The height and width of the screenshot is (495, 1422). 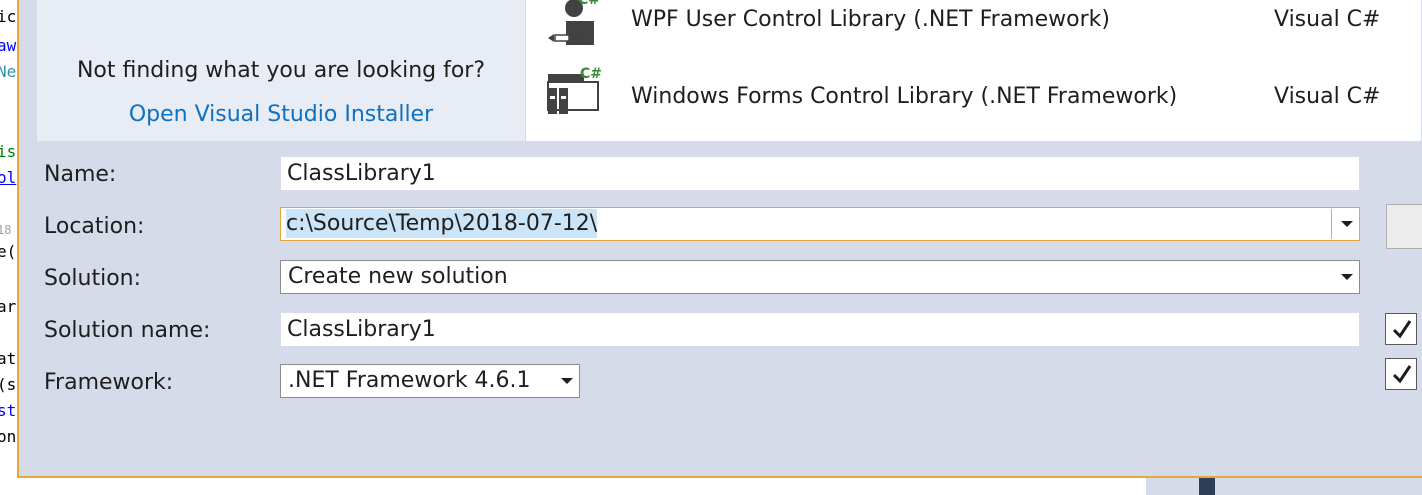 I want to click on code-fragment: (s, so click(x=8, y=384).